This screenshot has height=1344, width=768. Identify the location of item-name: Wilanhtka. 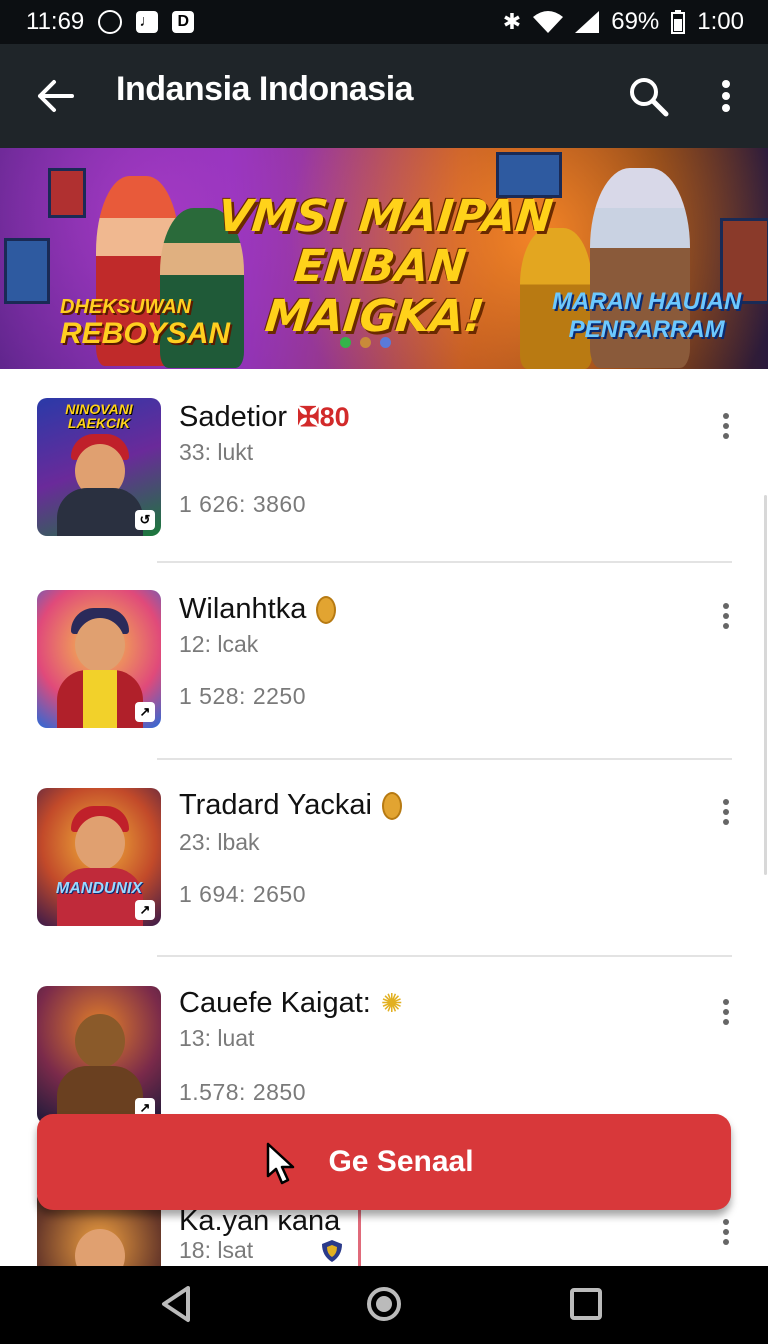
(258, 609).